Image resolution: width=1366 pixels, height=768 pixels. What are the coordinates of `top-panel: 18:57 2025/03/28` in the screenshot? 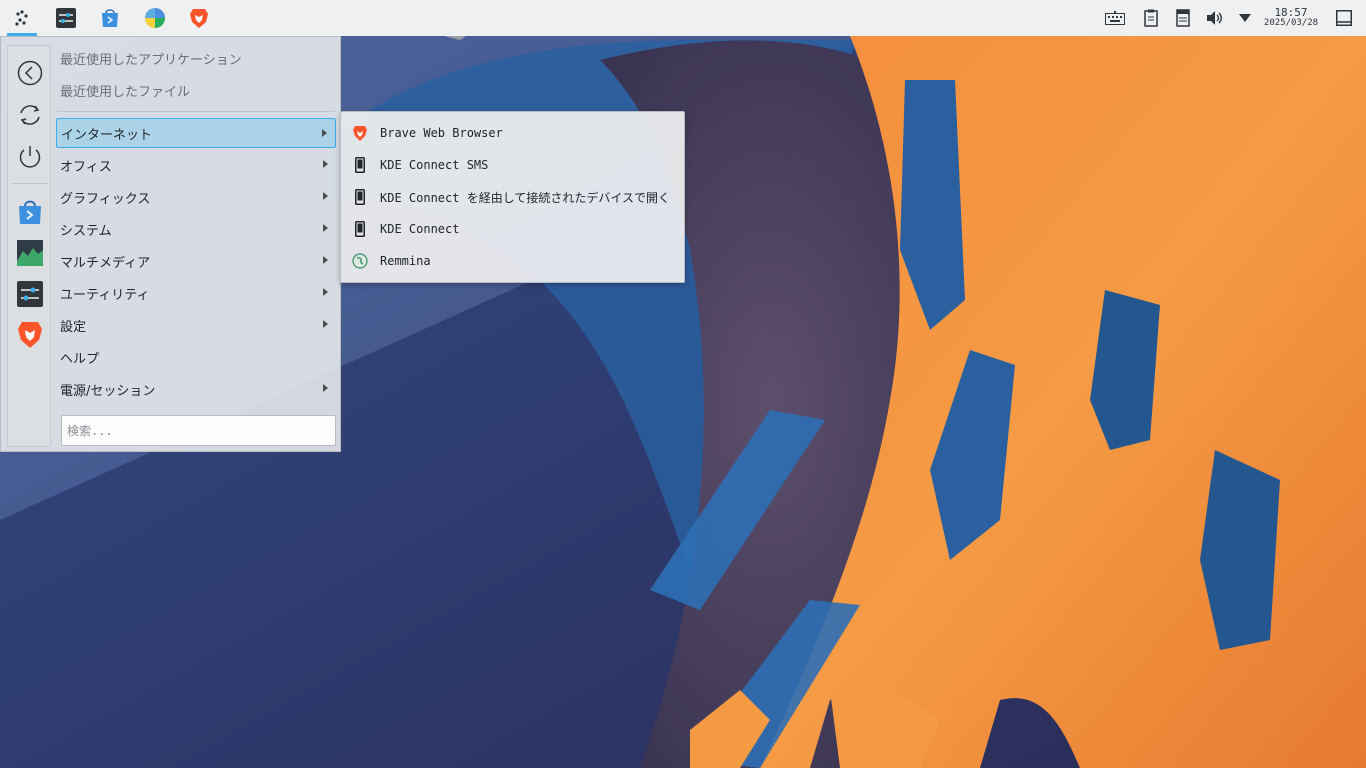 It's located at (683, 18).